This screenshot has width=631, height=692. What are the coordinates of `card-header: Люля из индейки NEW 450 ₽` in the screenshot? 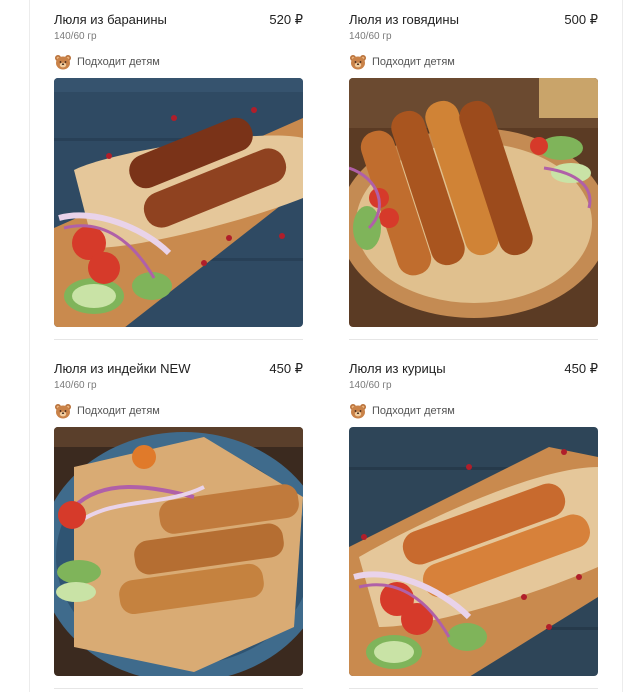 It's located at (178, 370).